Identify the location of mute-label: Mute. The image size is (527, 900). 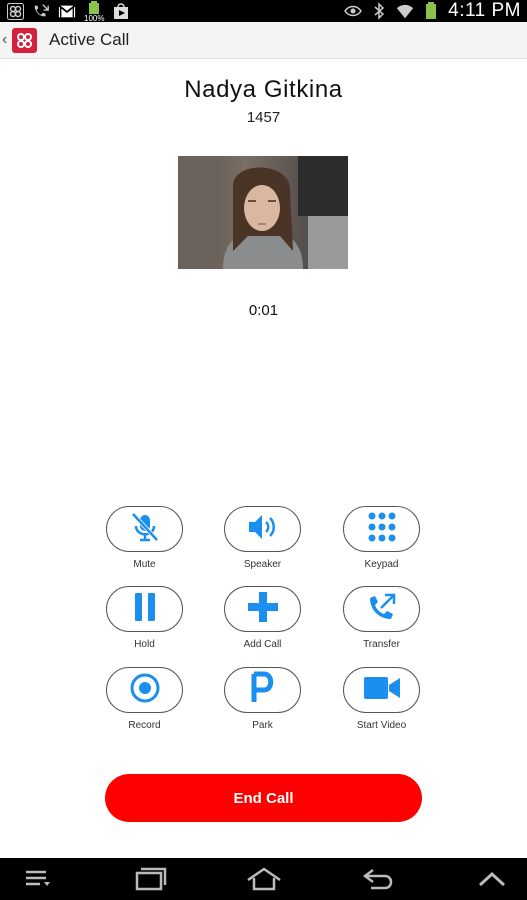
(144, 564).